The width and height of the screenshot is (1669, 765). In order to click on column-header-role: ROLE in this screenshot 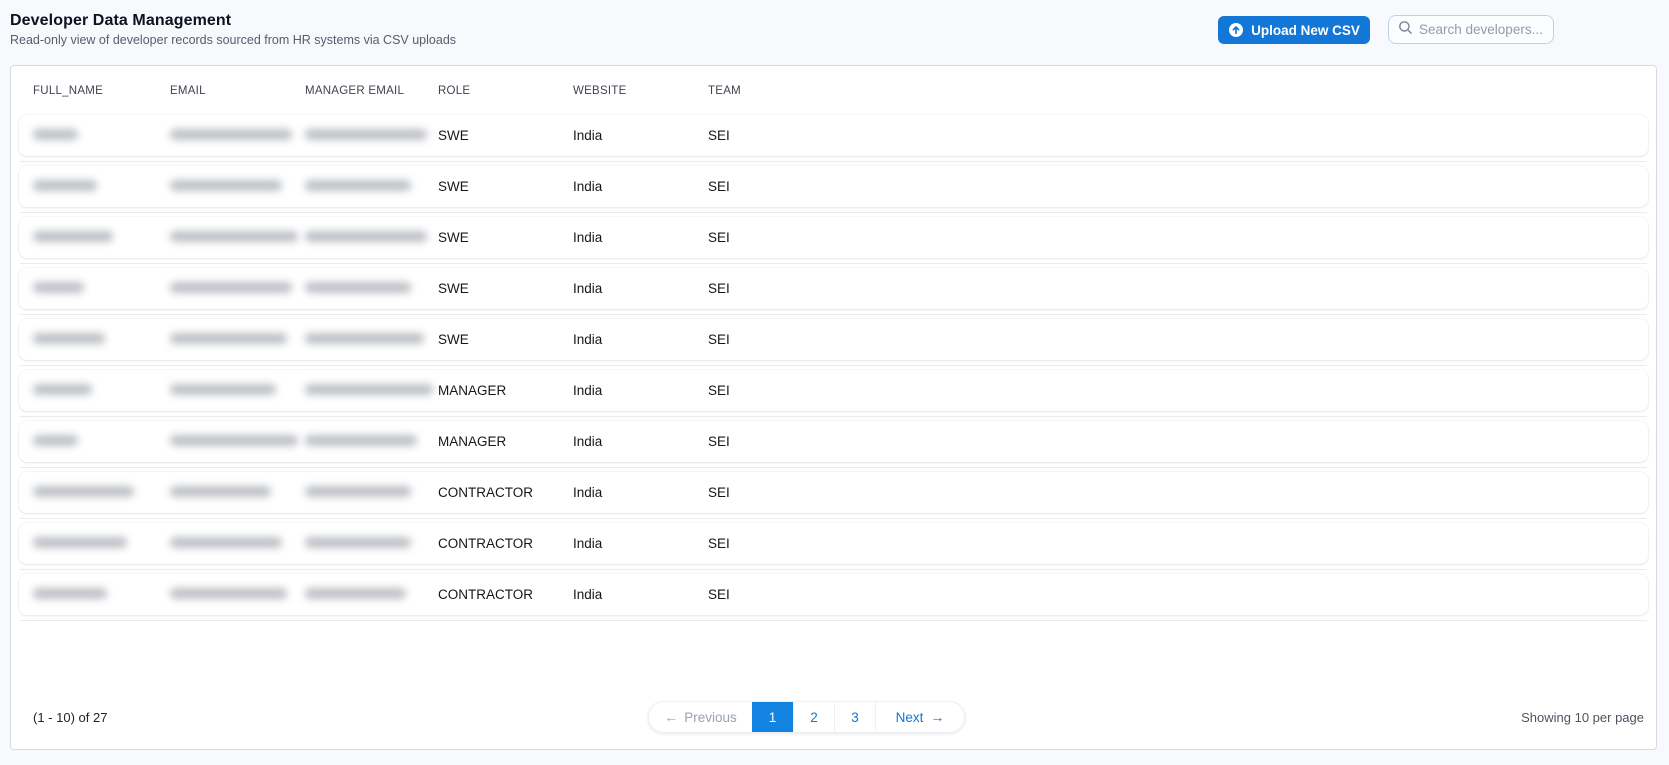, I will do `click(454, 90)`.